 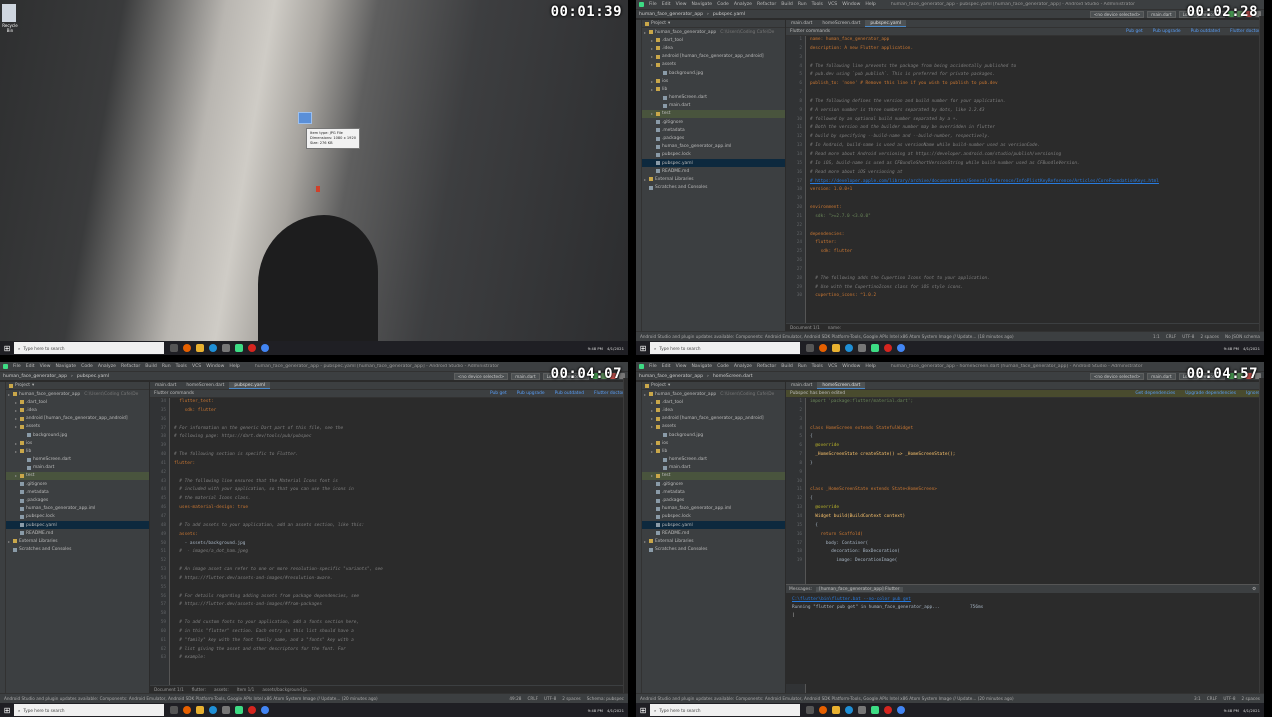 What do you see at coordinates (305, 118) in the screenshot?
I see `dragged-image-icon` at bounding box center [305, 118].